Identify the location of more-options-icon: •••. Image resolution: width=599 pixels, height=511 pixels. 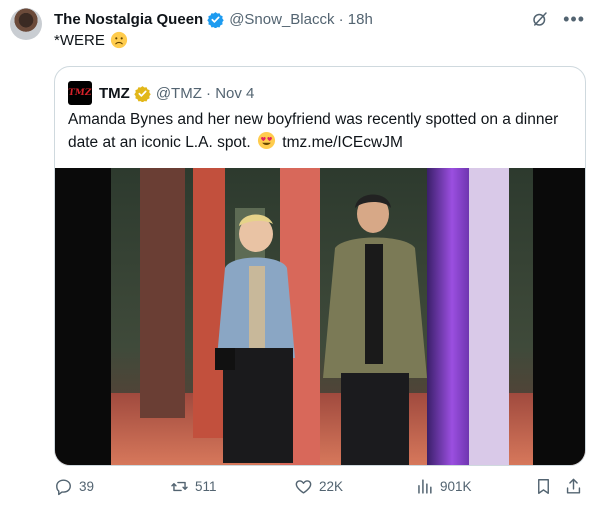
(574, 19).